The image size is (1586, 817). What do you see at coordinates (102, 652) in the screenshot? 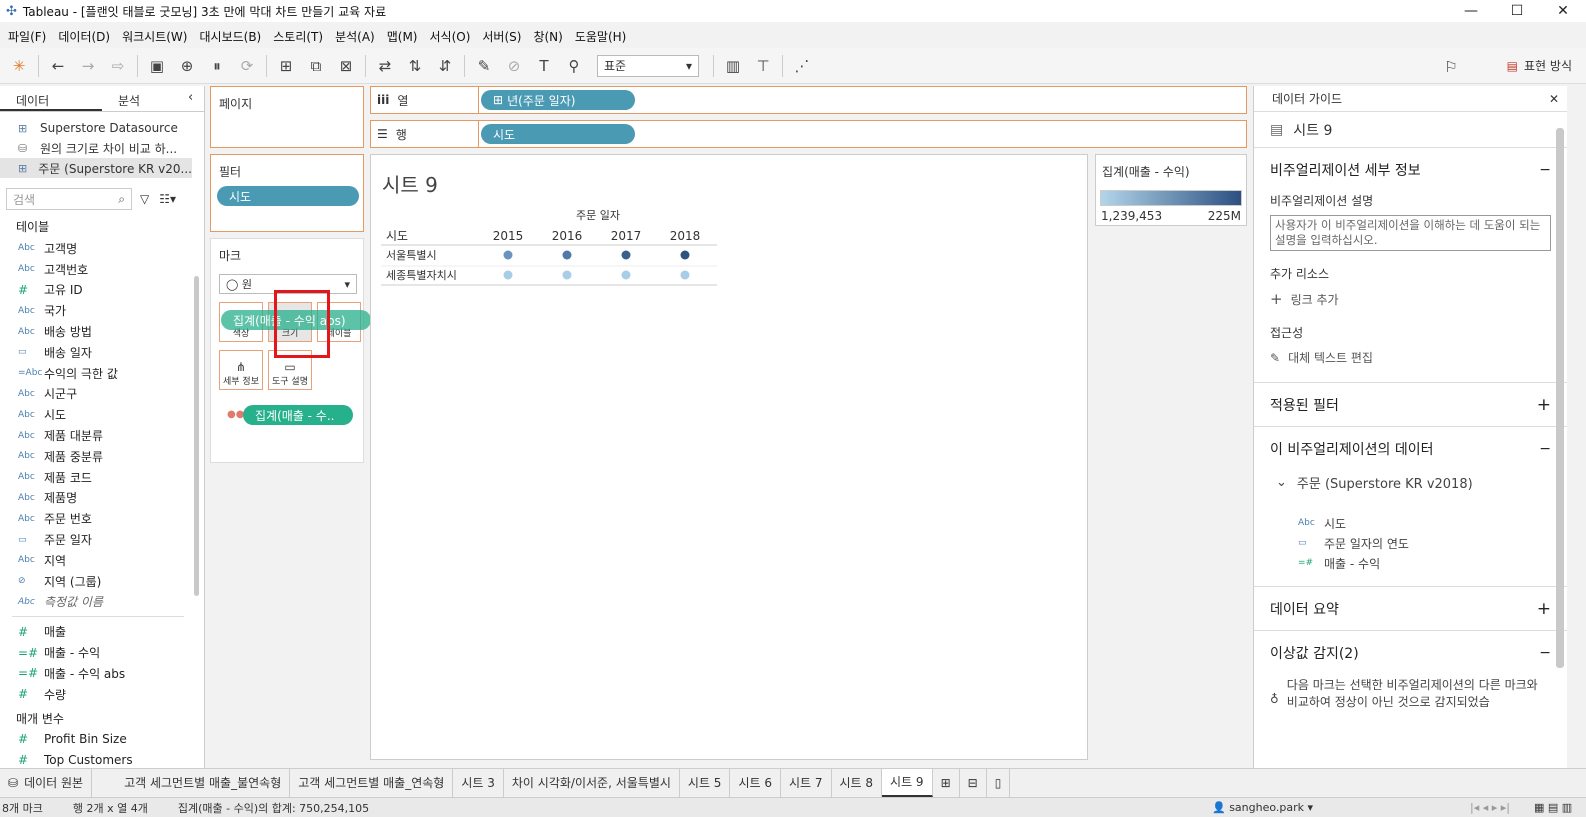
I see `measure-field: =# 매출 - 수익` at bounding box center [102, 652].